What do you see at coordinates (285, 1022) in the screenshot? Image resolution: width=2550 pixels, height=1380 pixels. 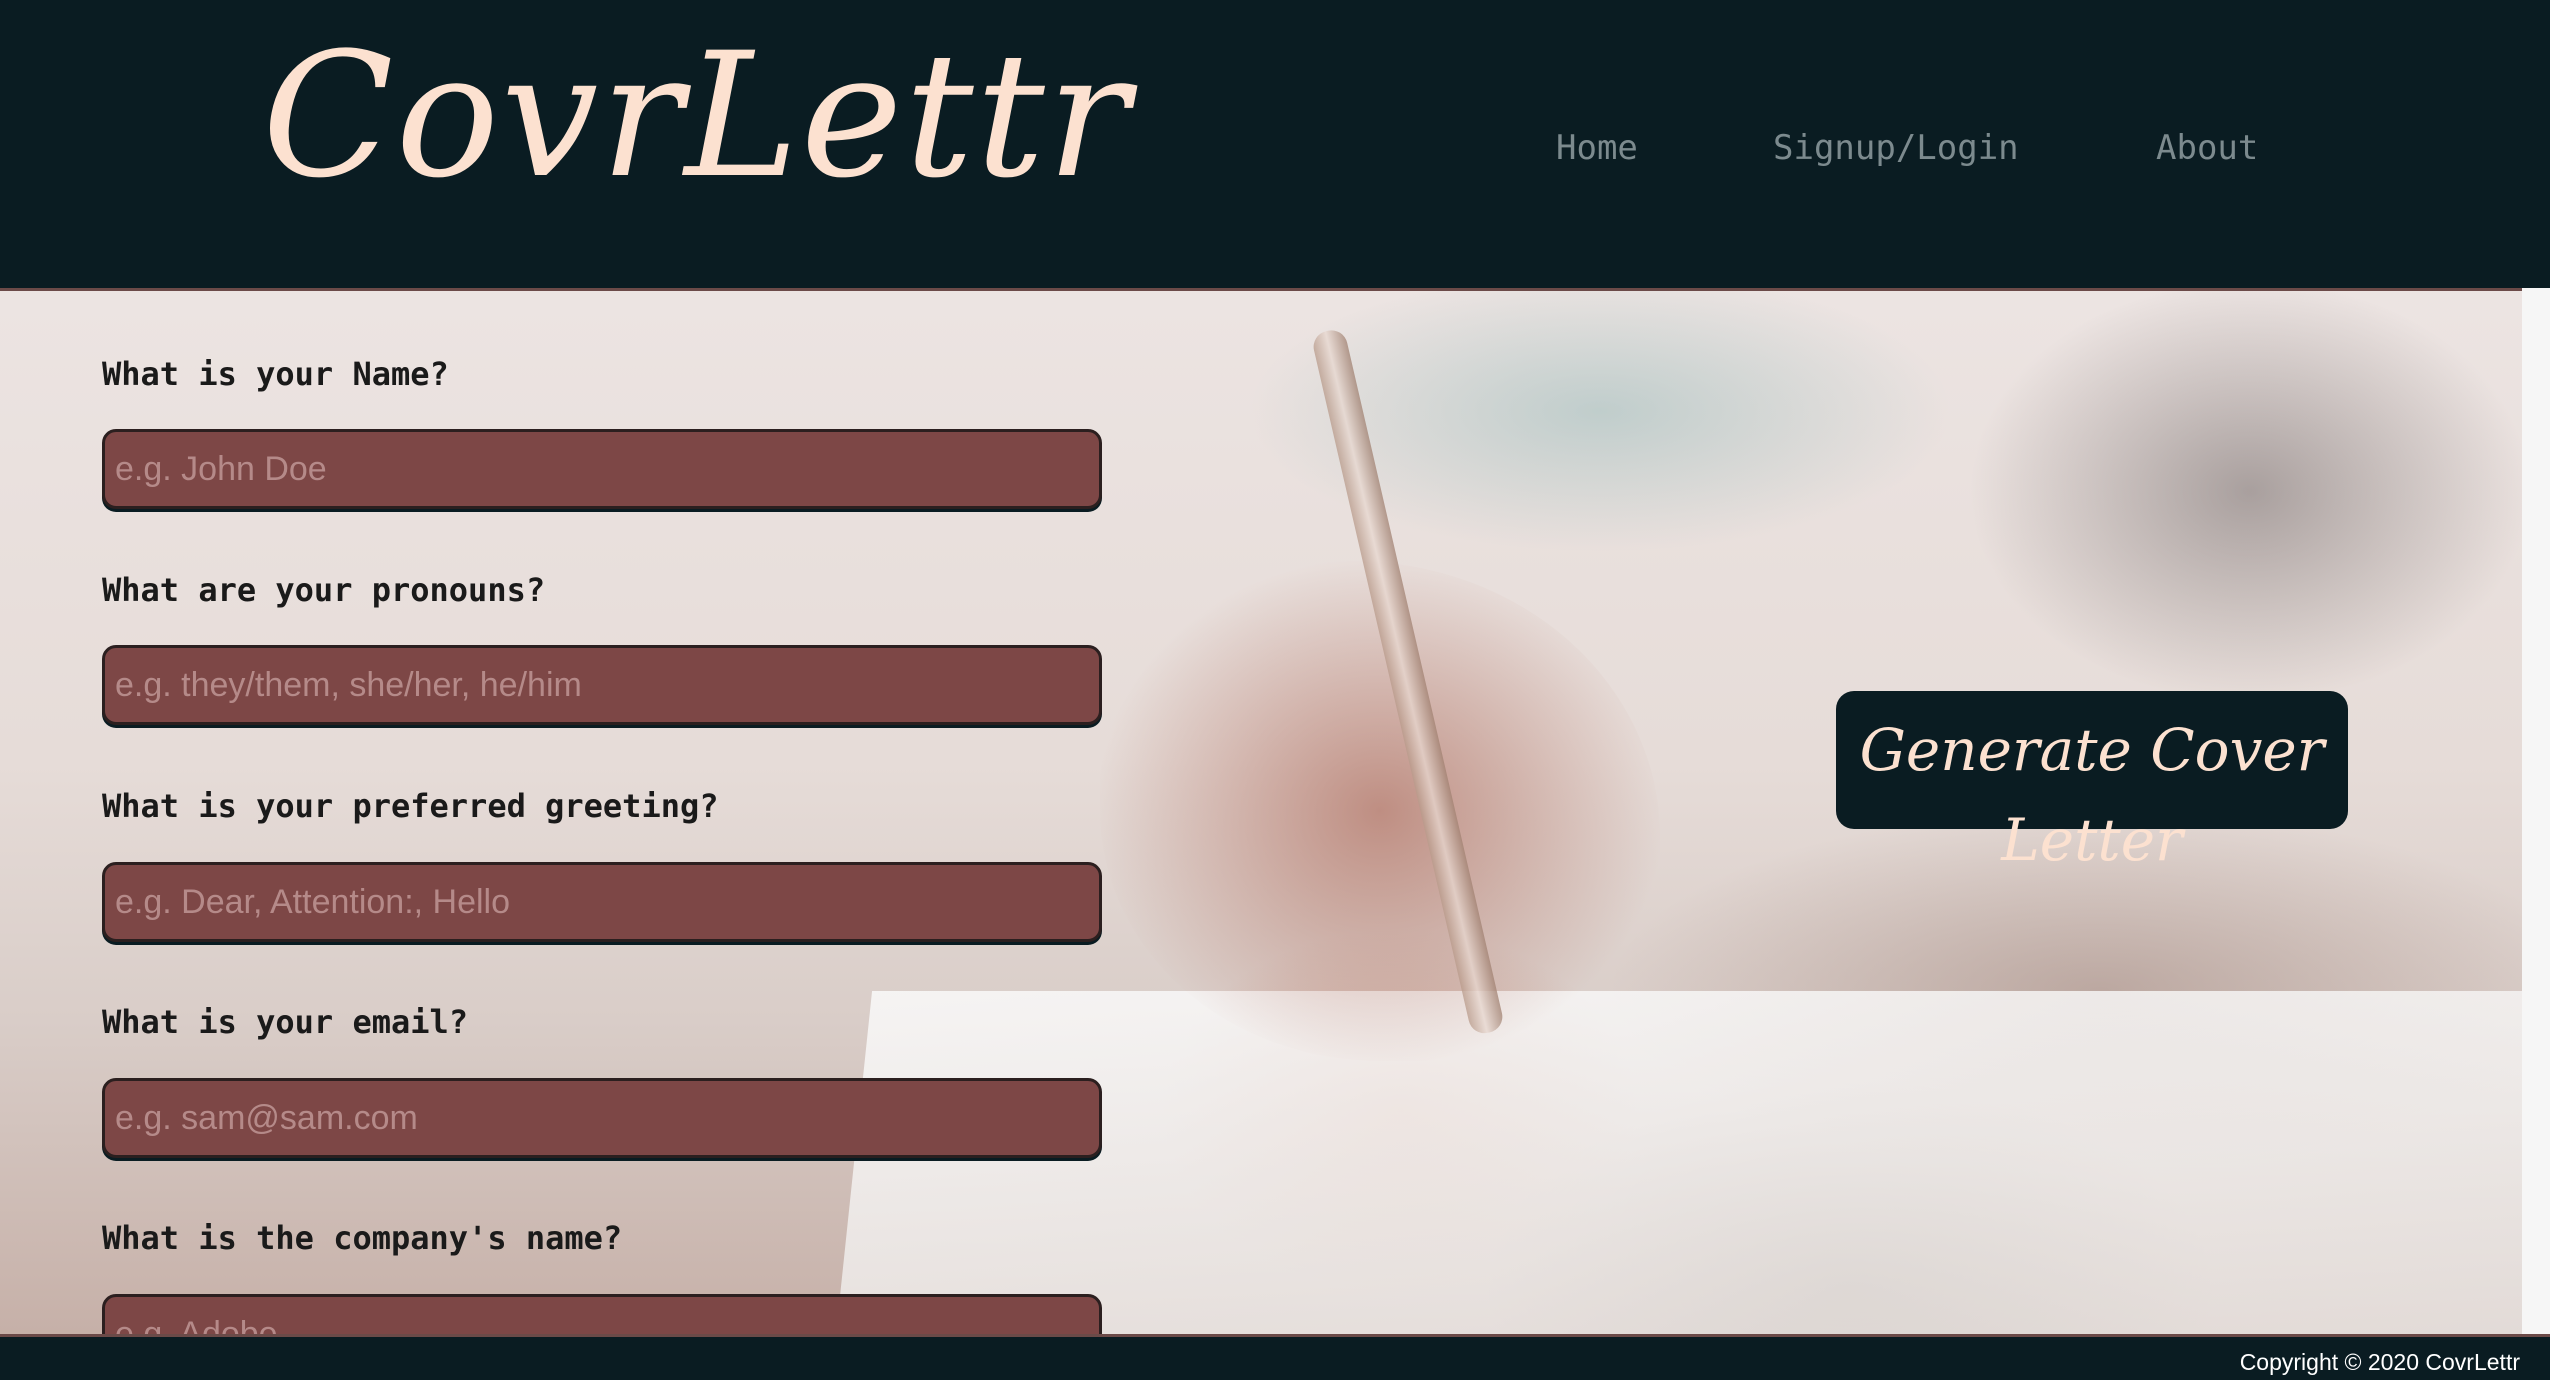 I see `email-label: What is your email?` at bounding box center [285, 1022].